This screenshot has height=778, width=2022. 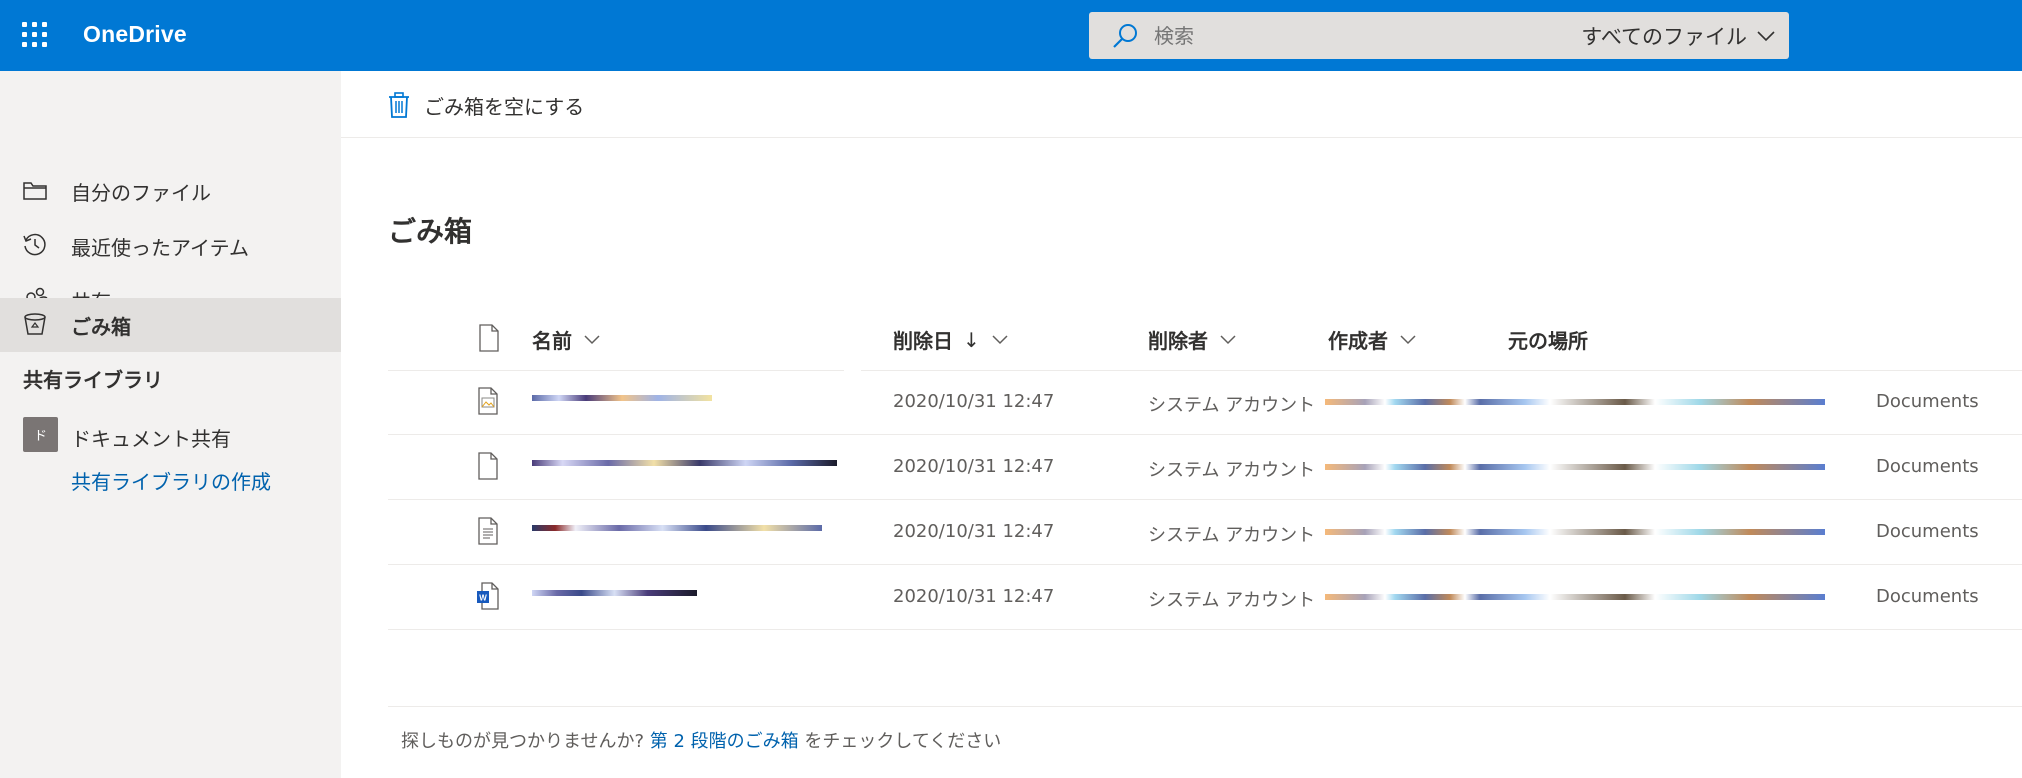 What do you see at coordinates (160, 248) in the screenshot?
I see `sidebar-item-label: 最近使ったアイテム` at bounding box center [160, 248].